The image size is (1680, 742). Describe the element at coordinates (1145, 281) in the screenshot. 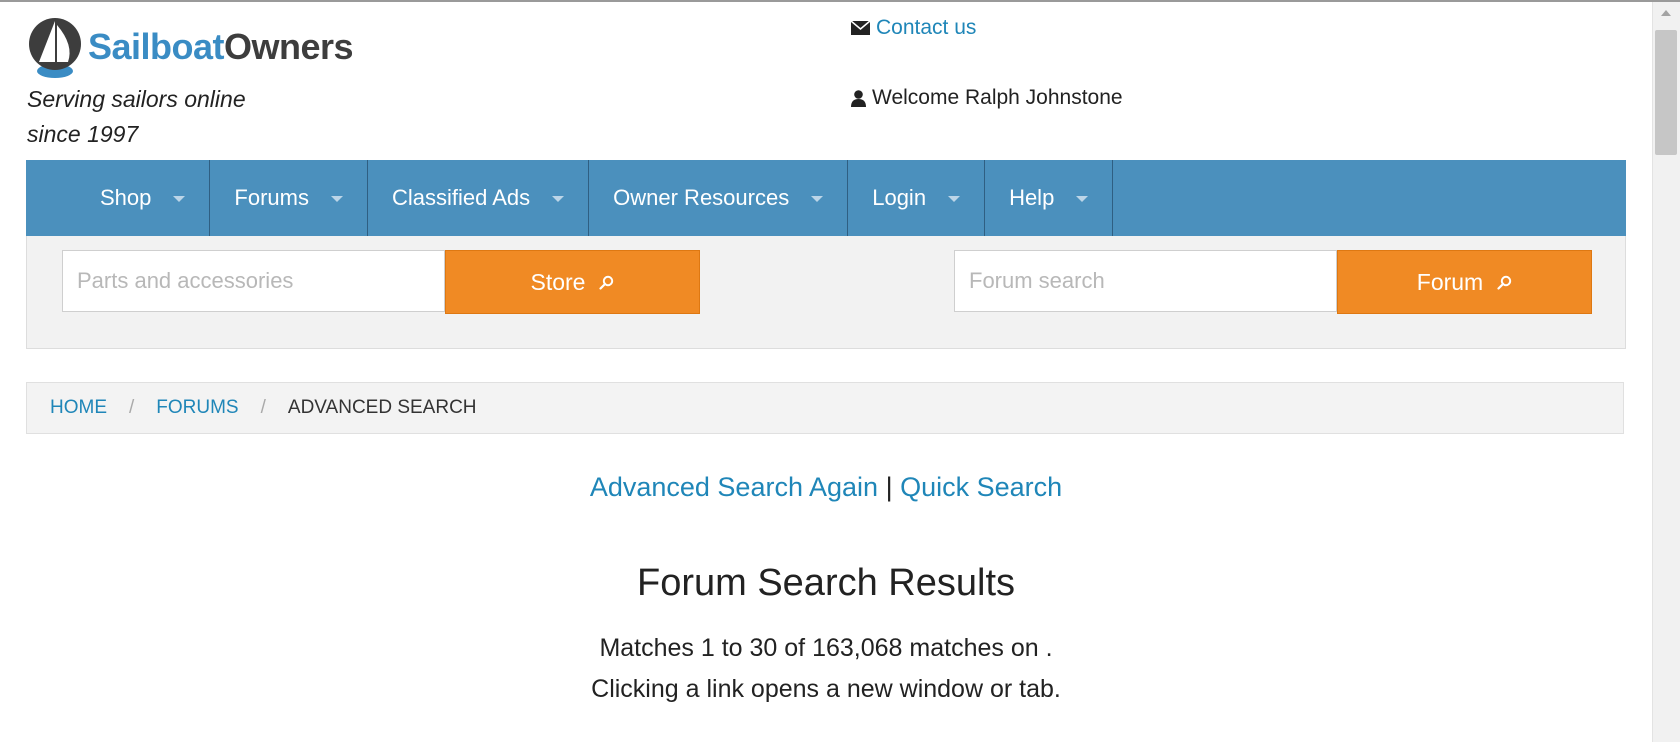

I see `forum-search-input` at that location.